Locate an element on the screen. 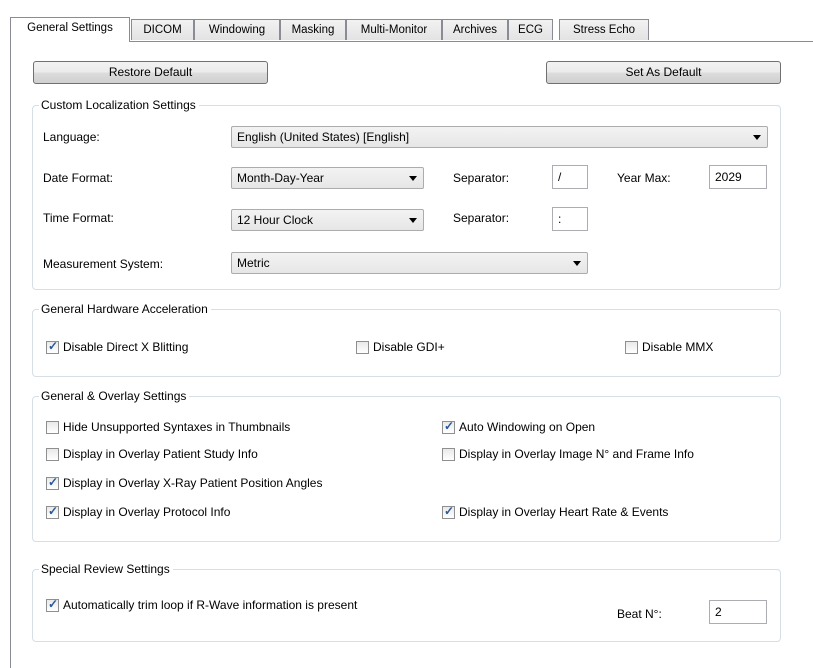 This screenshot has width=813, height=668. tab-stress-echo: Stress Echo is located at coordinates (604, 29).